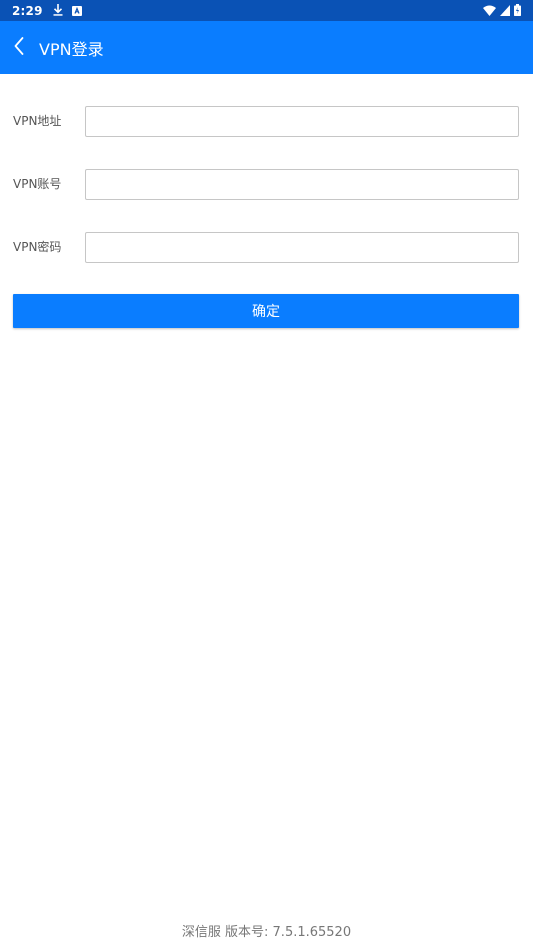 The height and width of the screenshot is (947, 533). Describe the element at coordinates (302, 247) in the screenshot. I see `vpn-password-input` at that location.